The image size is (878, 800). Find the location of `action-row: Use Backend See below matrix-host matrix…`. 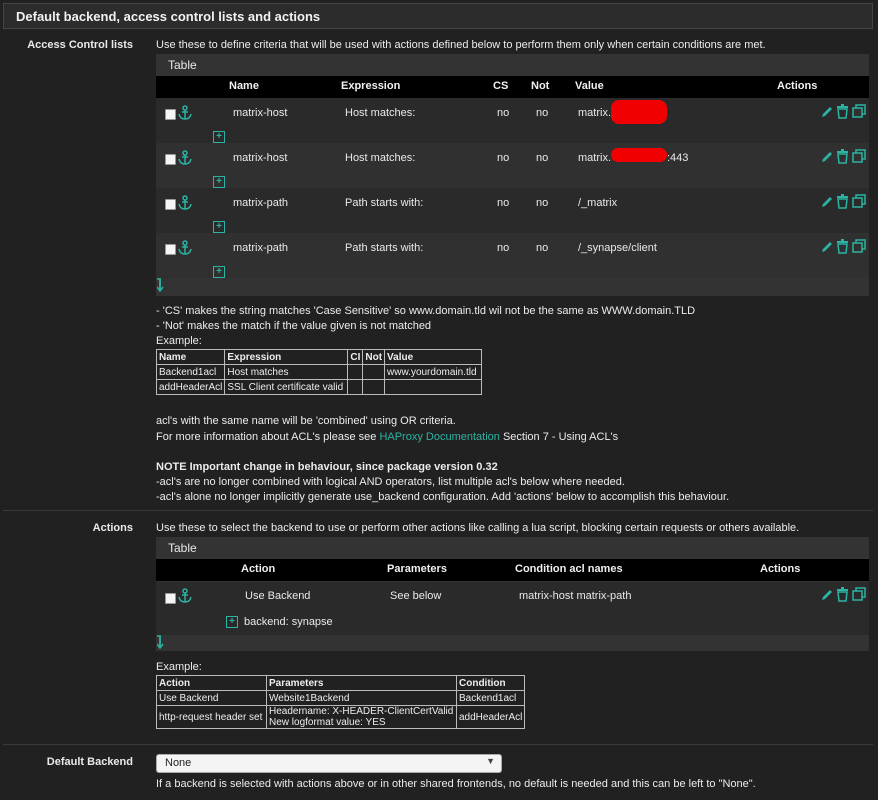

action-row: Use Backend See below matrix-host matrix… is located at coordinates (512, 608).